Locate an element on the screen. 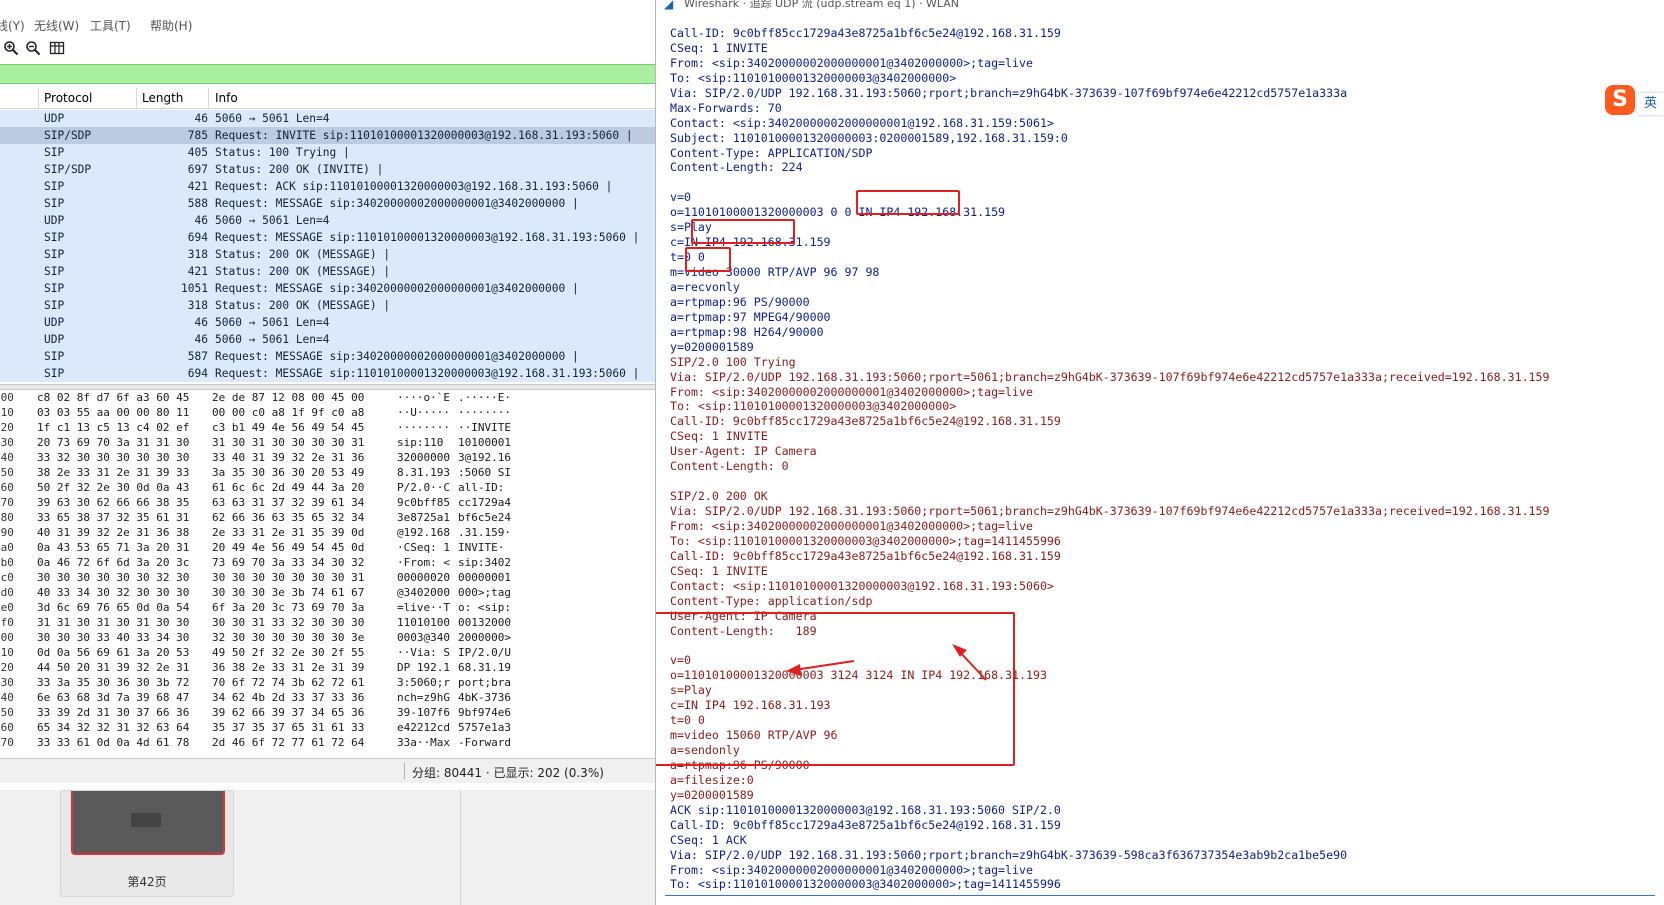 Image resolution: width=1664 pixels, height=905 pixels. packet-row: SIP 405 Status: 100 Trying | is located at coordinates (327, 152).